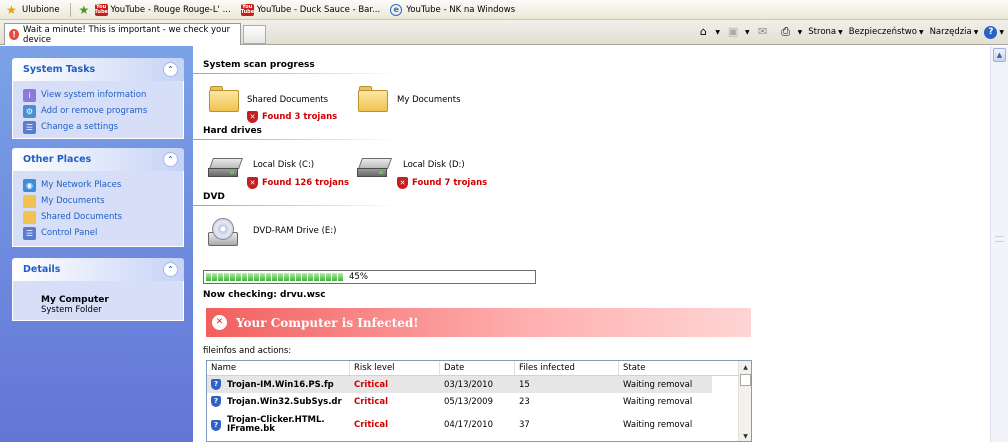  Describe the element at coordinates (452, 9) in the screenshot. I see `favorite-link-3: e YouTube - NK na Windows` at that location.